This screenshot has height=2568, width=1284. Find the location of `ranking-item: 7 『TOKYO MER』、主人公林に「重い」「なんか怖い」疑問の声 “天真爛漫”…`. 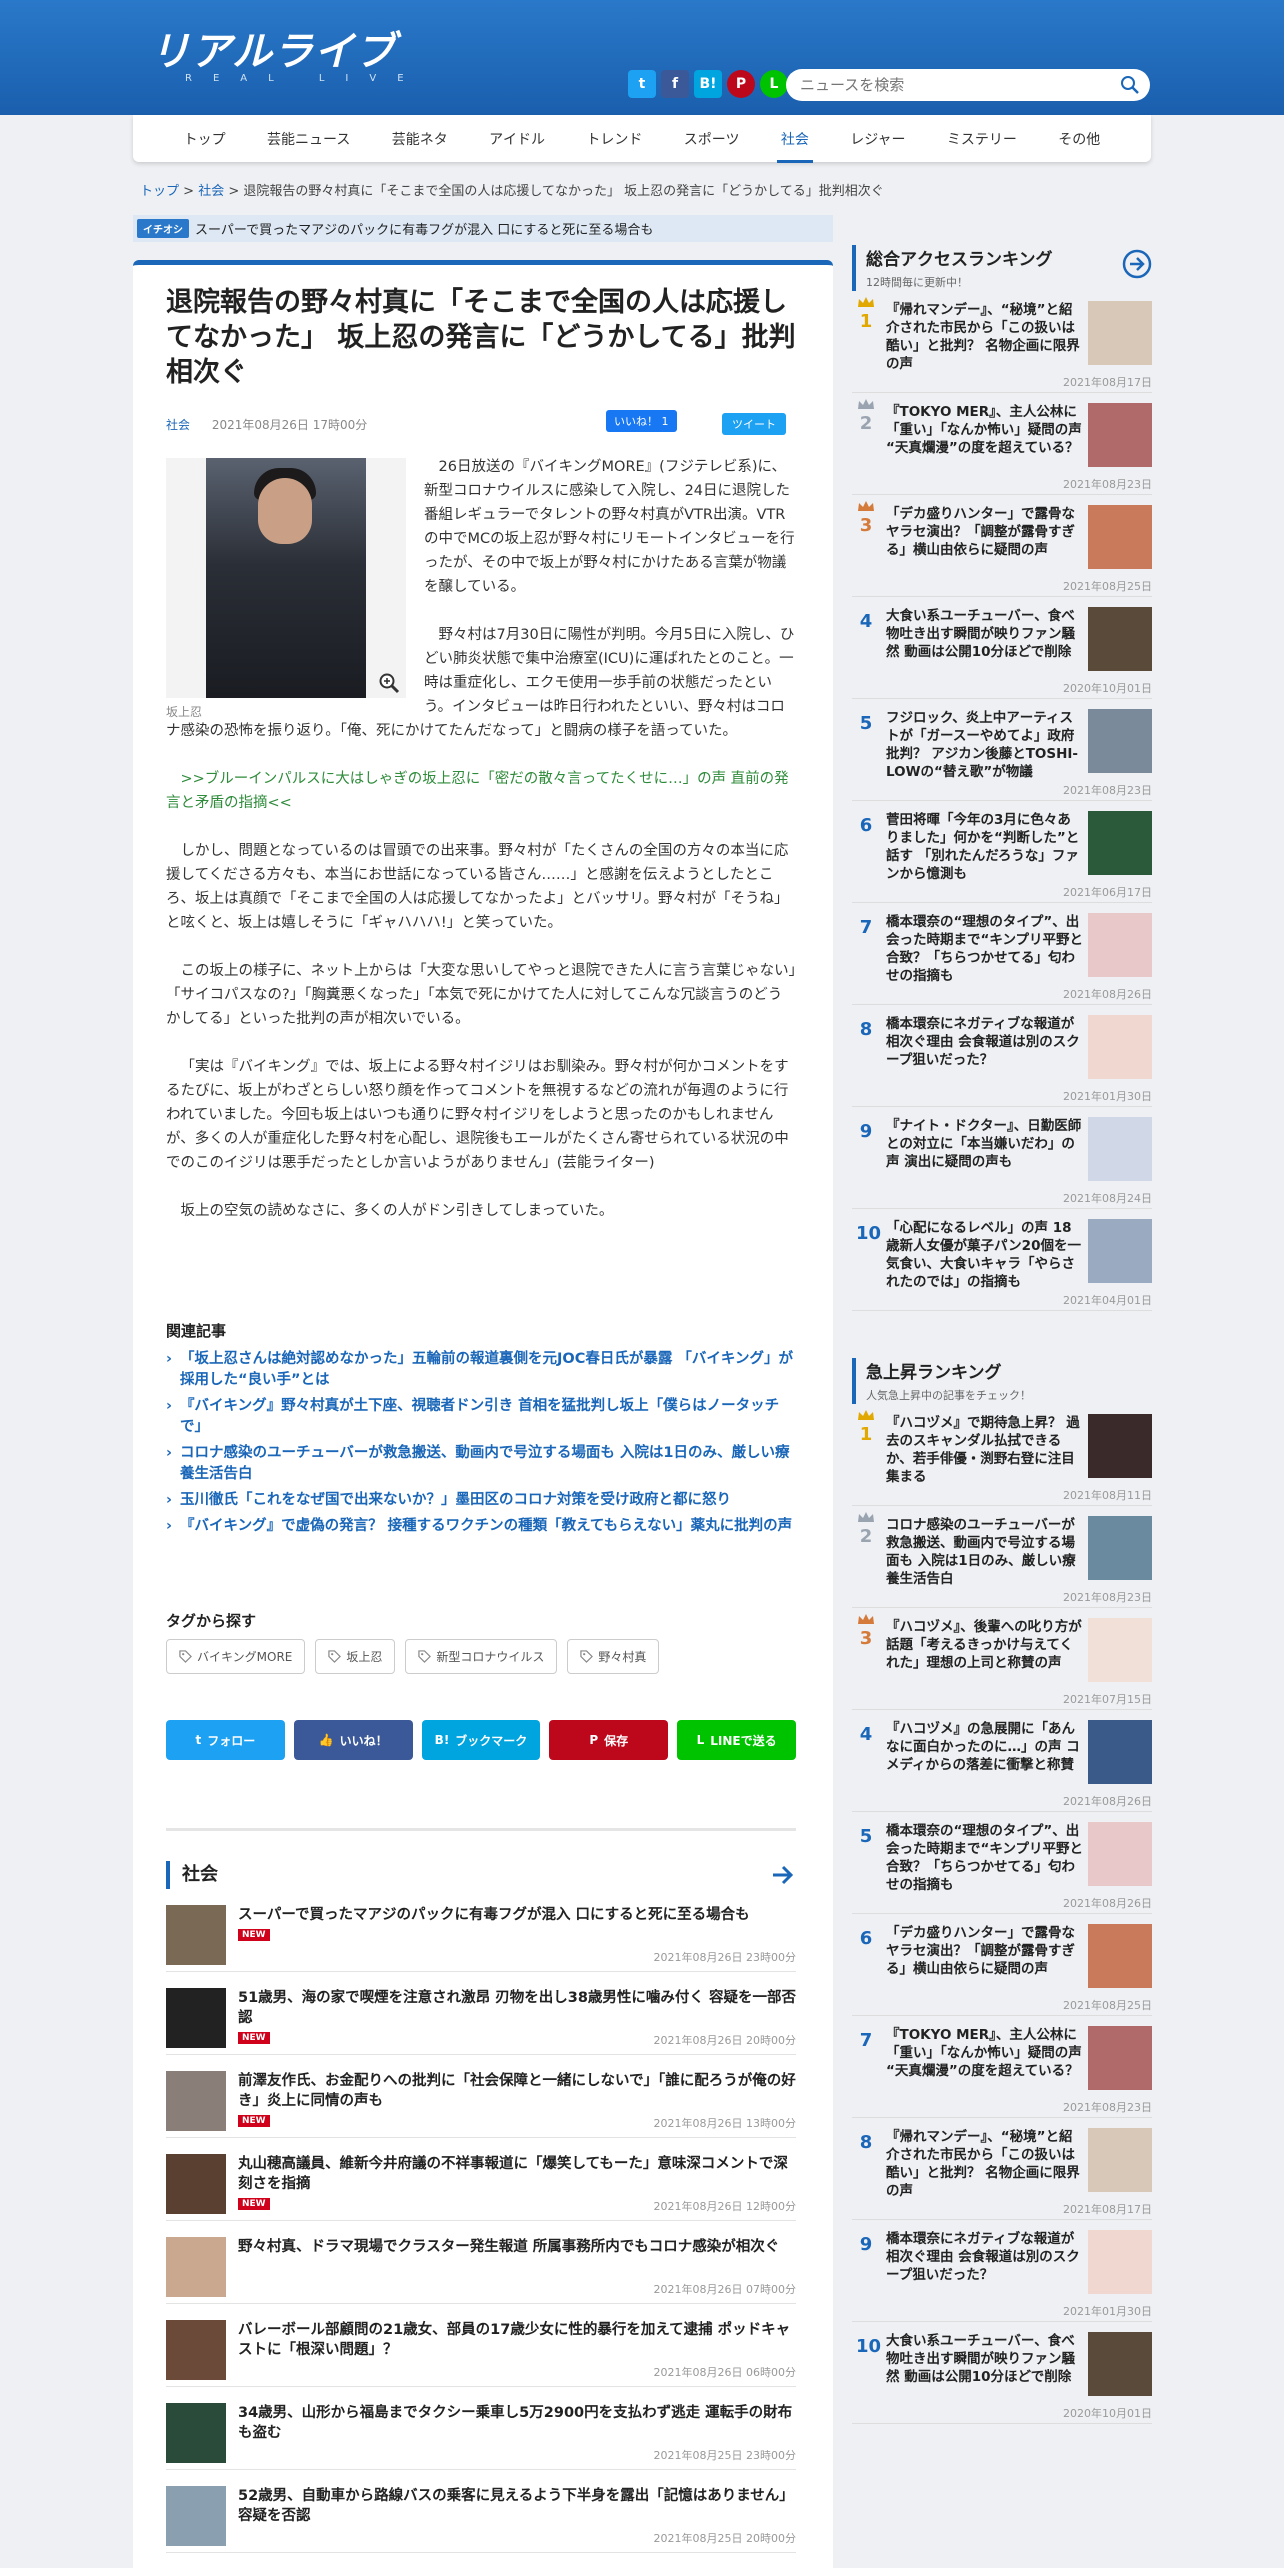

ranking-item: 7 『TOKYO MER』、主人公林に「重い」「なんか怖い」疑問の声 “天真爛漫”… is located at coordinates (1002, 2067).